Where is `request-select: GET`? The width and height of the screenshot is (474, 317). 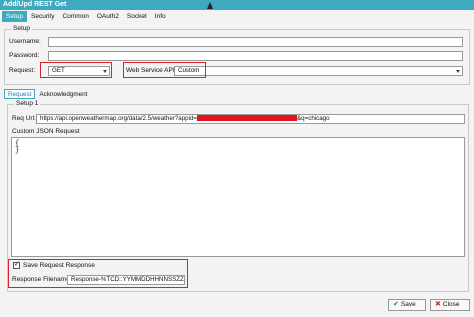 request-select: GET is located at coordinates (79, 71).